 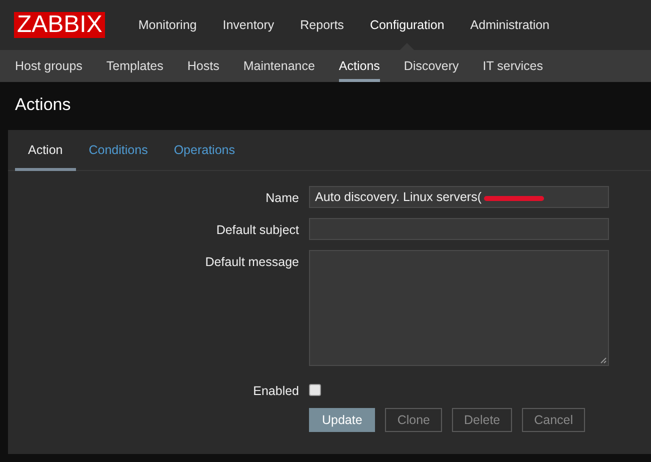 I want to click on sub-menu-item: IT services, so click(x=512, y=66).